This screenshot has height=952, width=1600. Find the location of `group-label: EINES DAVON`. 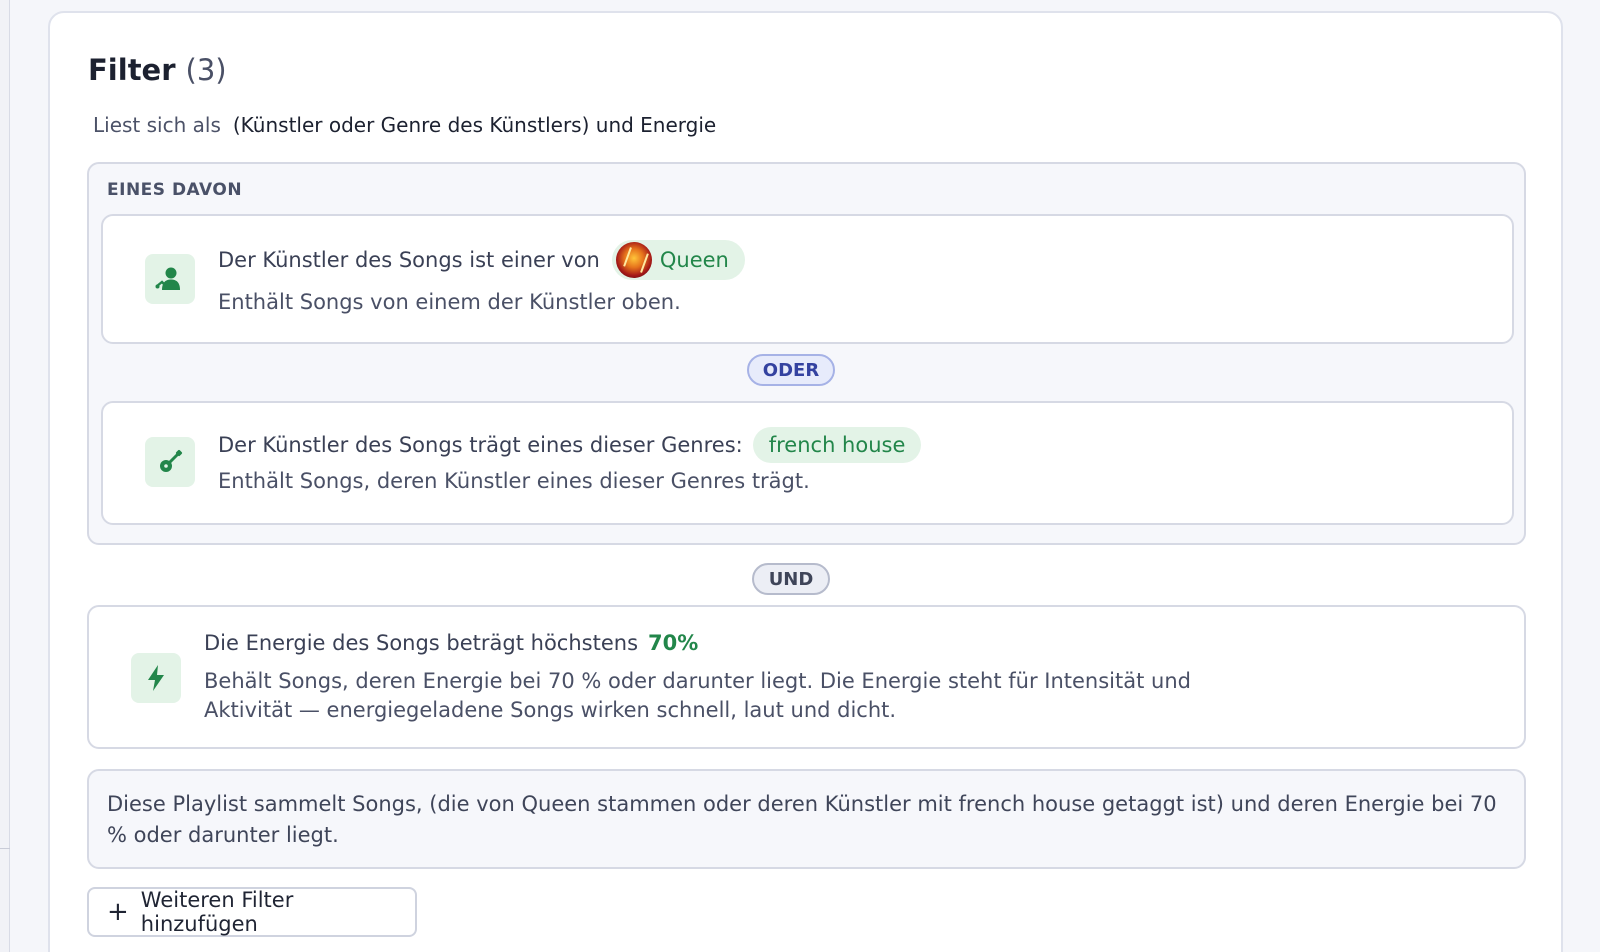

group-label: EINES DAVON is located at coordinates (175, 190).